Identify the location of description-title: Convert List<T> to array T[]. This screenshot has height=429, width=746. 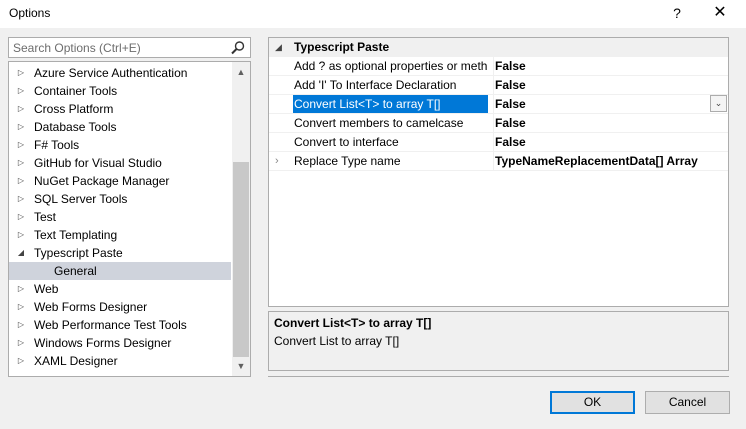
(353, 323).